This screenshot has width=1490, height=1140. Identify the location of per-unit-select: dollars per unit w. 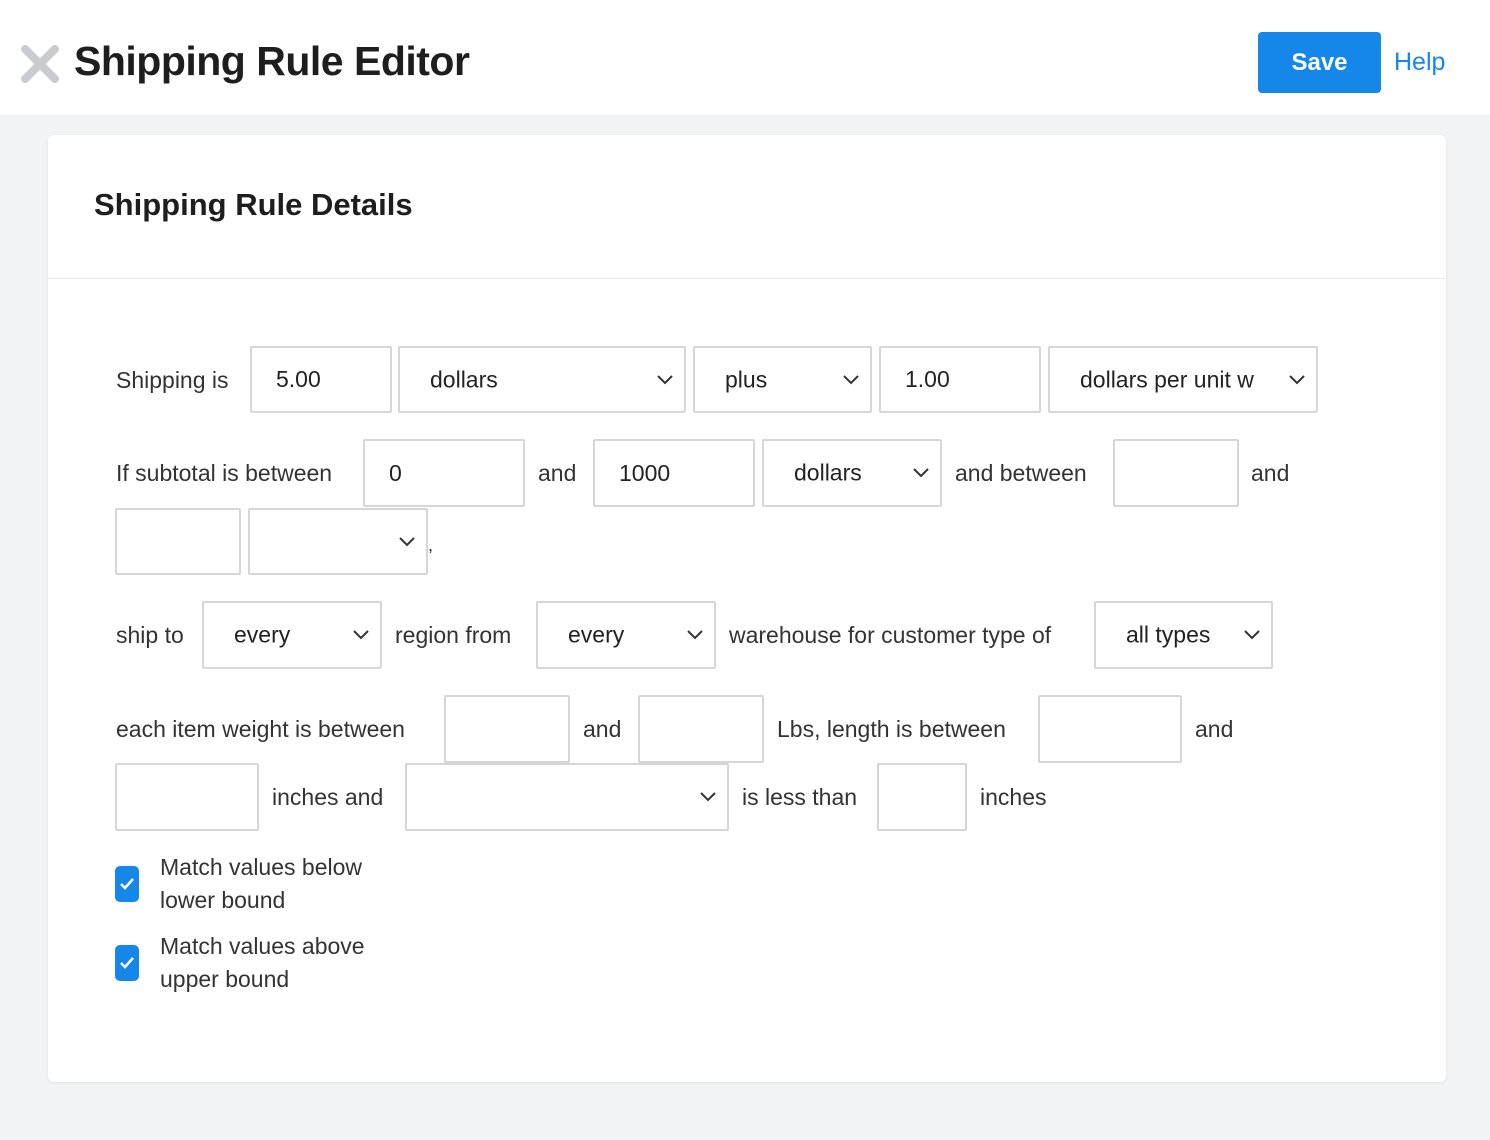
(1183, 379).